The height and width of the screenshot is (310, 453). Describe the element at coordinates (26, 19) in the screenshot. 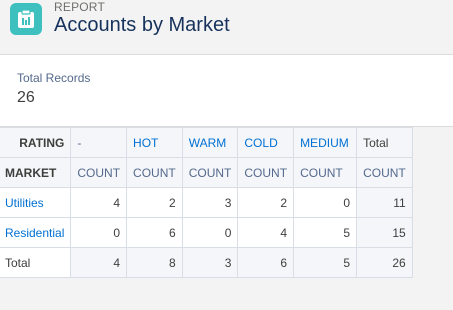

I see `report-icon` at that location.